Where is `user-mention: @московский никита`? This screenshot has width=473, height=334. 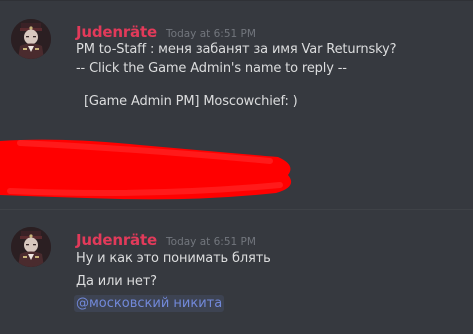
user-mention: @московский никита is located at coordinates (149, 303).